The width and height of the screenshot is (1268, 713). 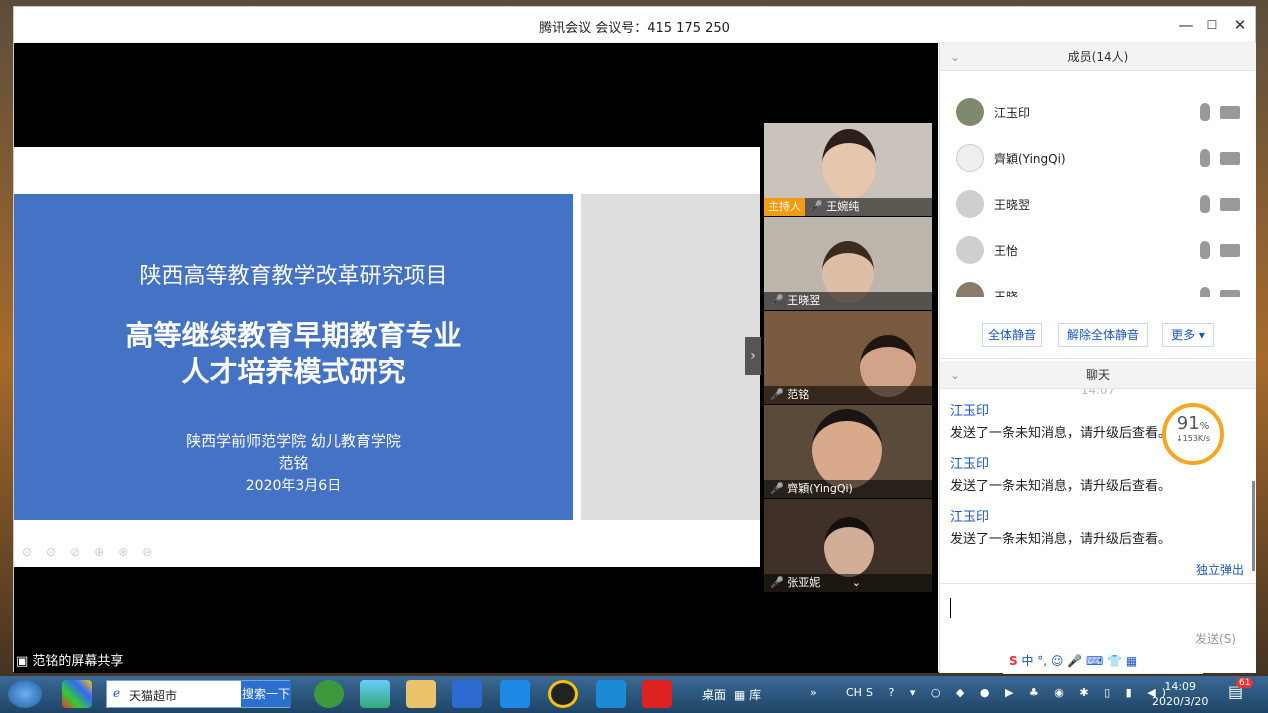 What do you see at coordinates (293, 486) in the screenshot?
I see `slide-line6: 2020年3月6日` at bounding box center [293, 486].